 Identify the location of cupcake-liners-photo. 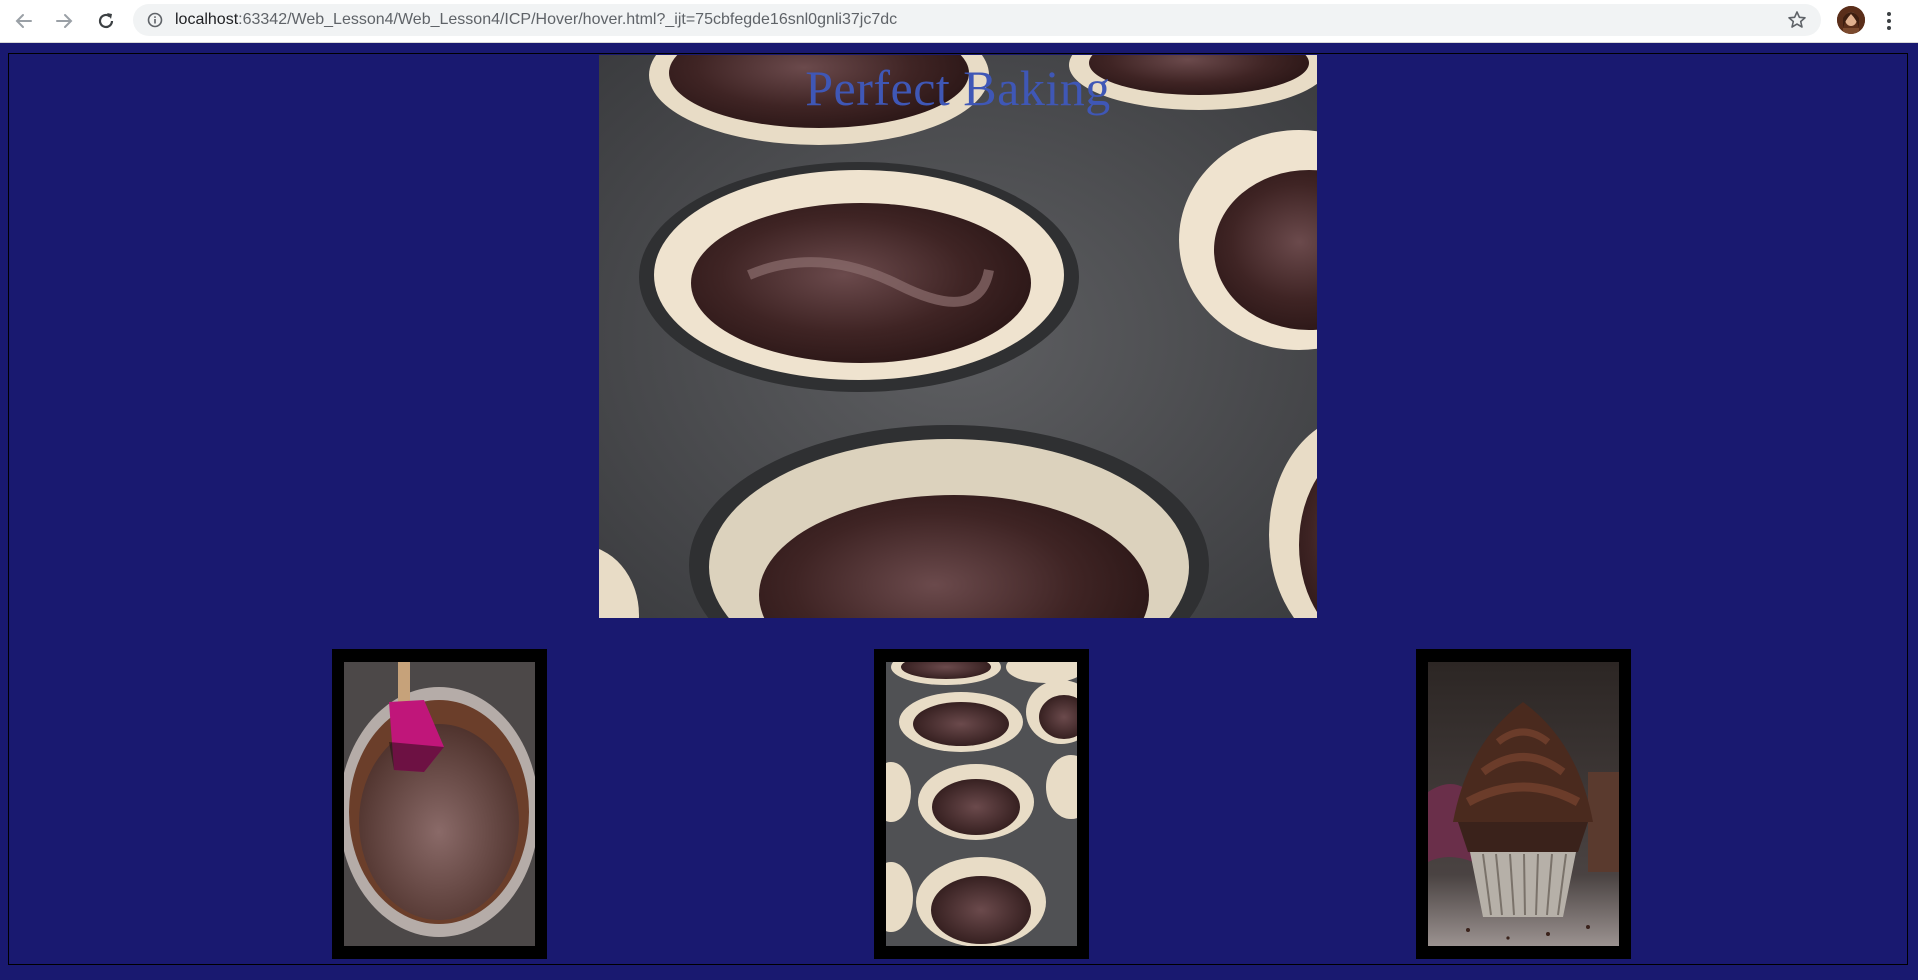
(981, 804).